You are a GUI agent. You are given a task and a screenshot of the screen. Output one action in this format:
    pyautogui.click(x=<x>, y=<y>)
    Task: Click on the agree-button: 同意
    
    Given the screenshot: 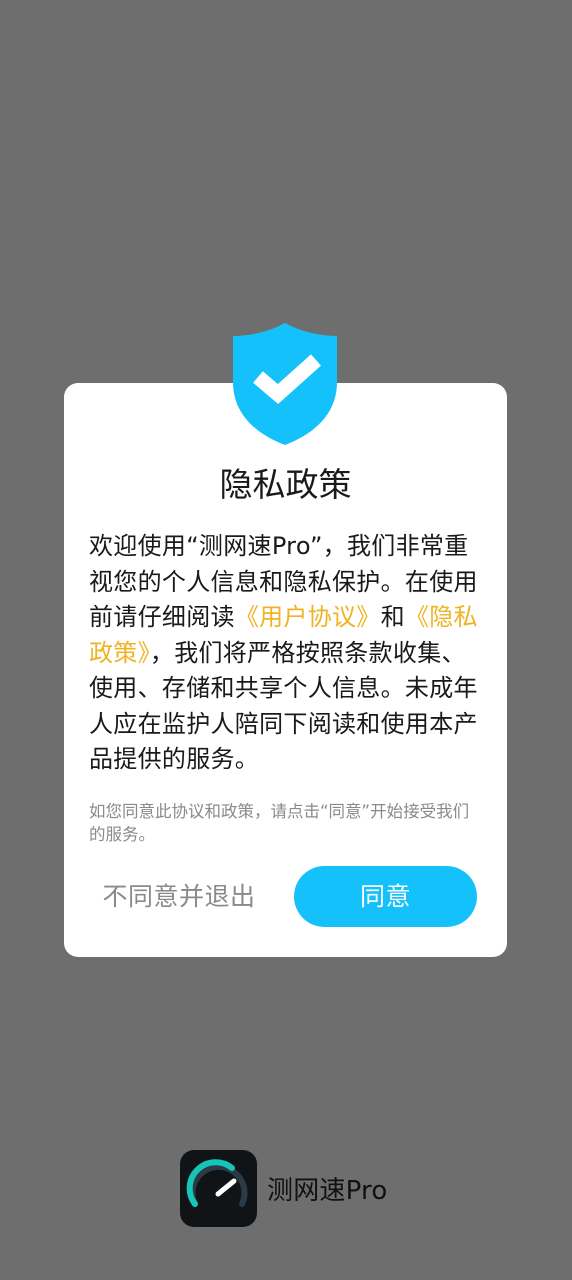 What is the action you would take?
    pyautogui.click(x=385, y=896)
    